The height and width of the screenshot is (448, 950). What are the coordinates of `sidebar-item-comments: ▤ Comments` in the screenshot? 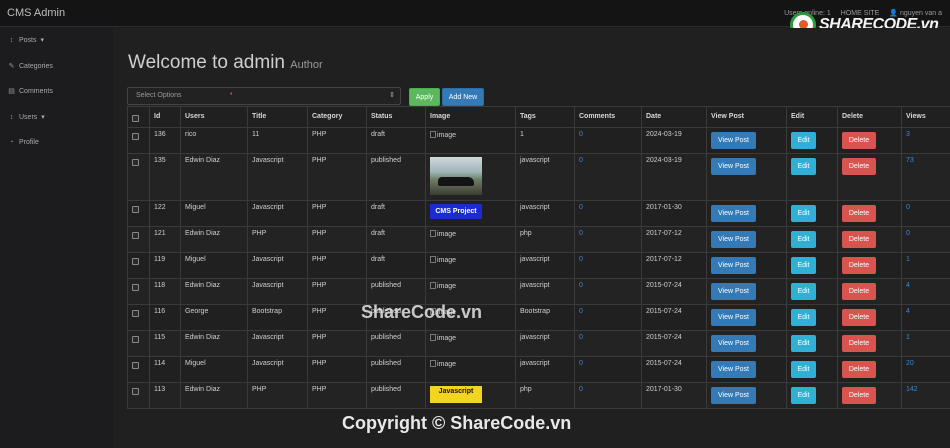 It's located at (30, 91).